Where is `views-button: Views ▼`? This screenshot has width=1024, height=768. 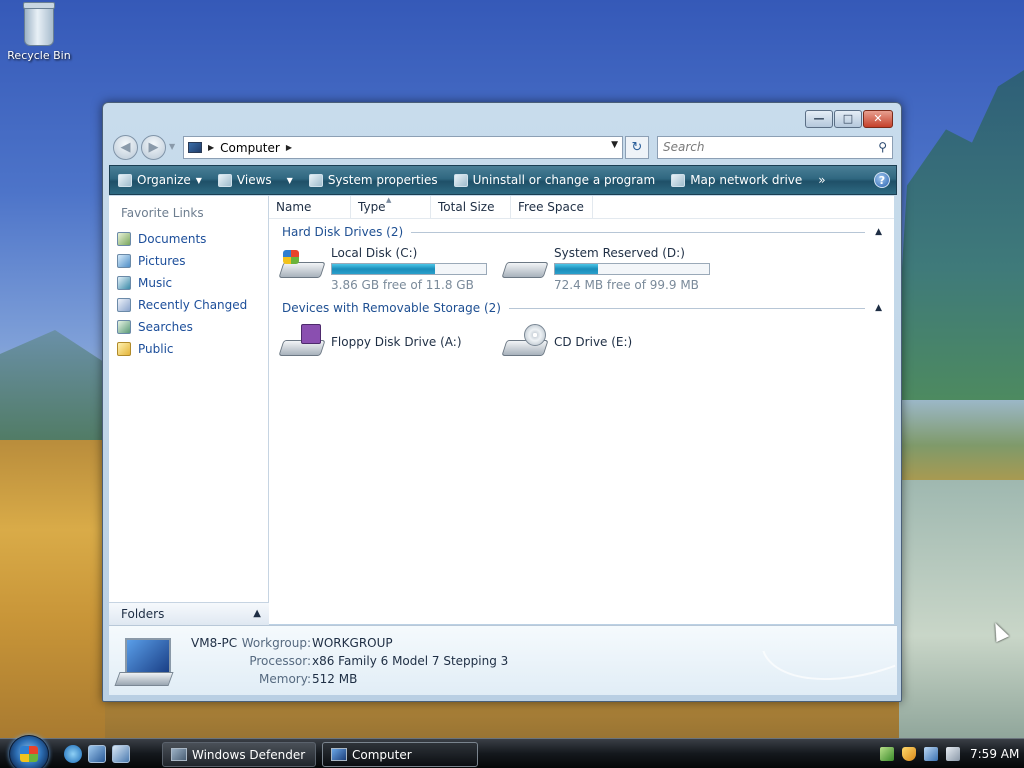 views-button: Views ▼ is located at coordinates (255, 180).